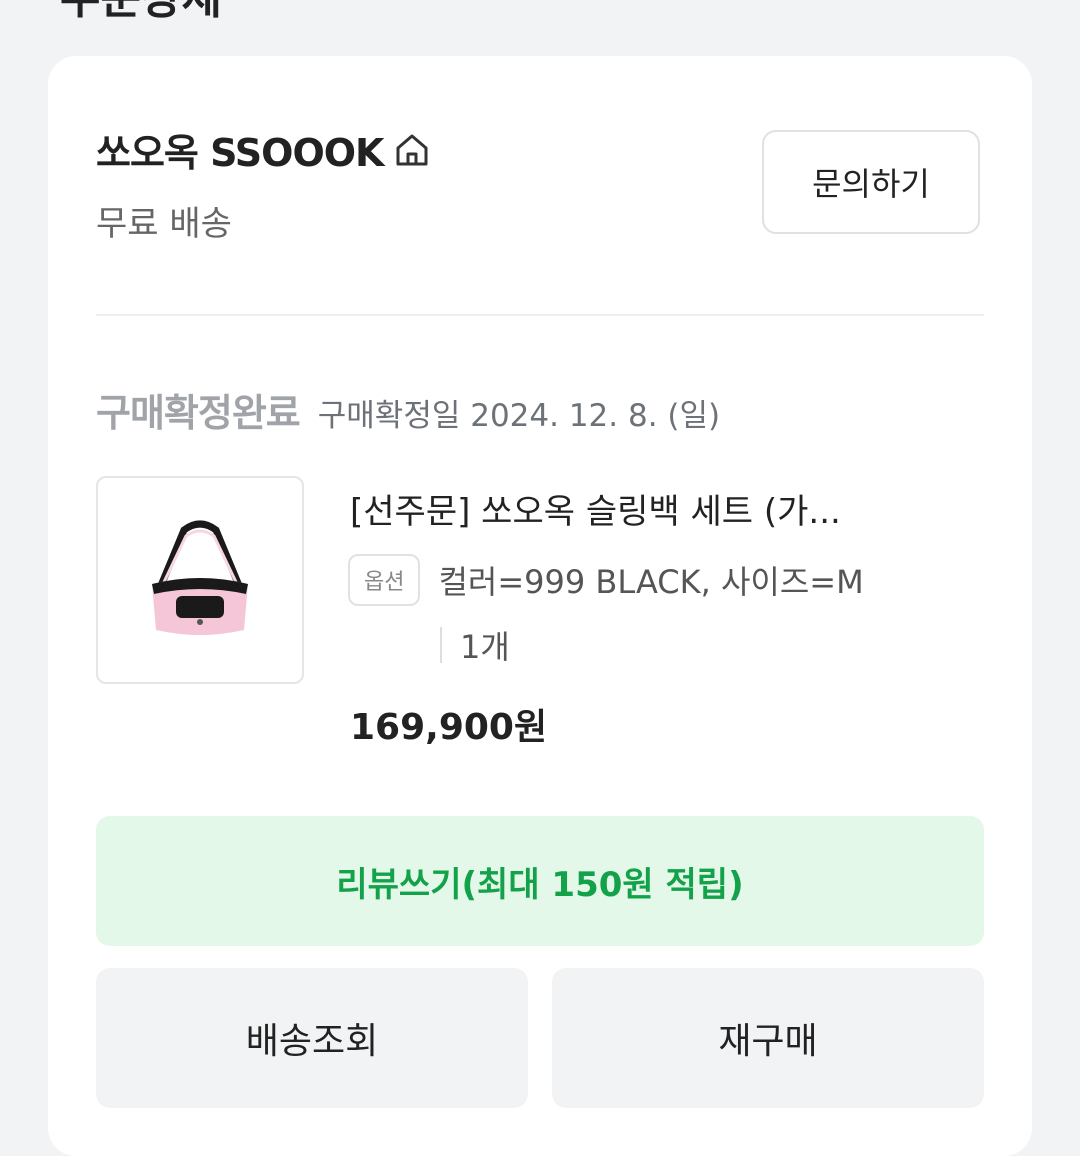 The image size is (1080, 1156). I want to click on quantity: 1개, so click(485, 647).